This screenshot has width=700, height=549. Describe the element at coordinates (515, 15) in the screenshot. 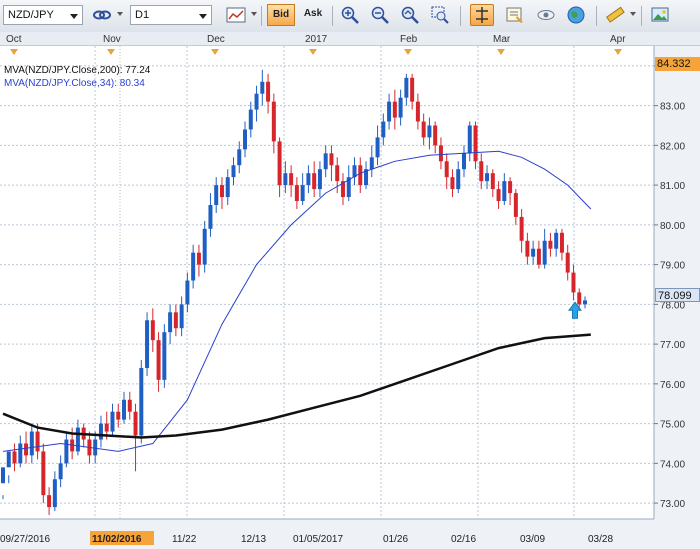

I see `properties-icon` at that location.